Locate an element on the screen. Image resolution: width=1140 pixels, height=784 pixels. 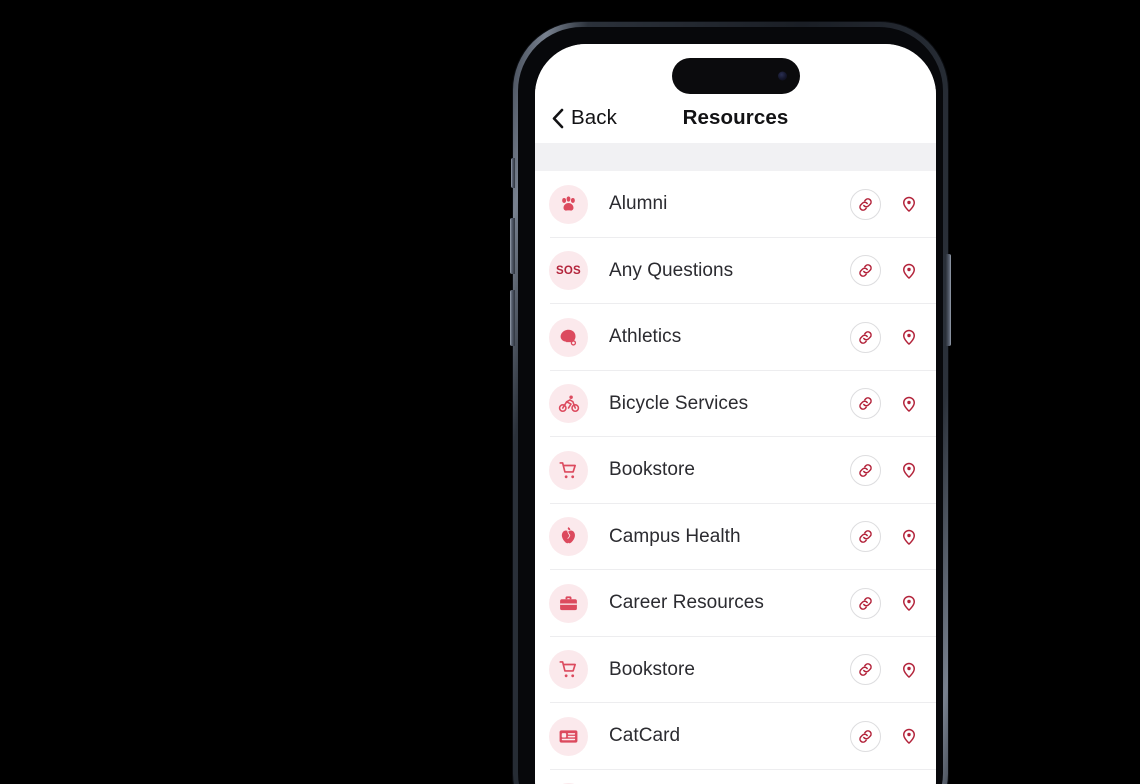
football-helmet-icon is located at coordinates (568, 337).